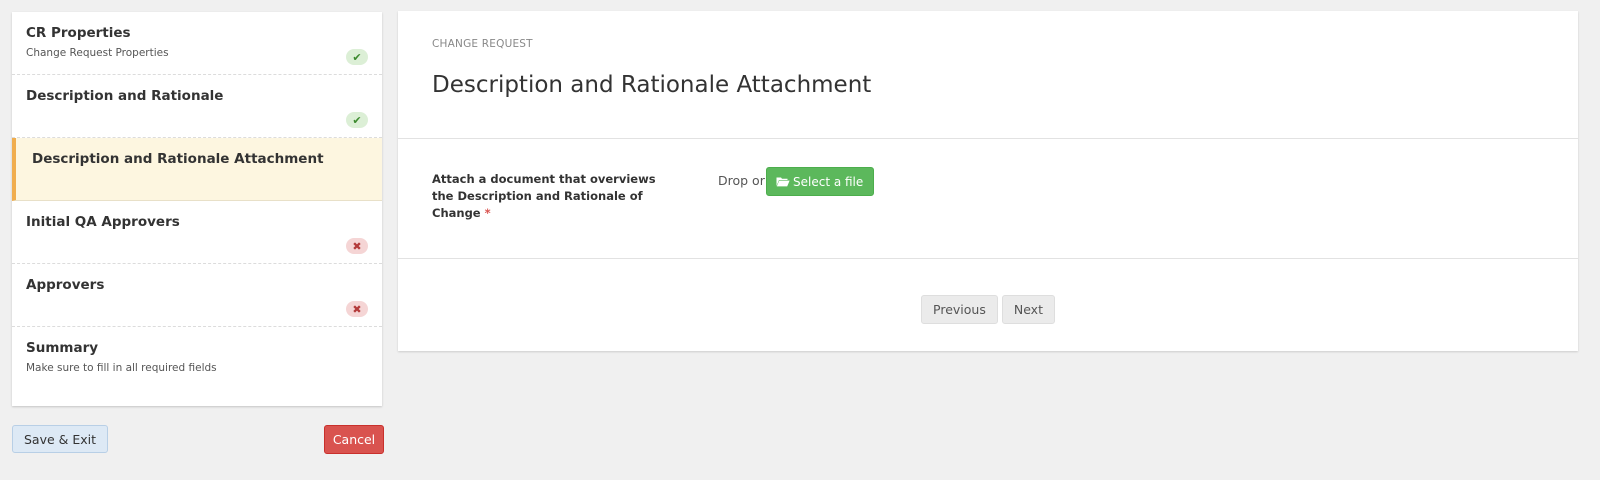  I want to click on step-subtitle: Change Request Properties, so click(97, 53).